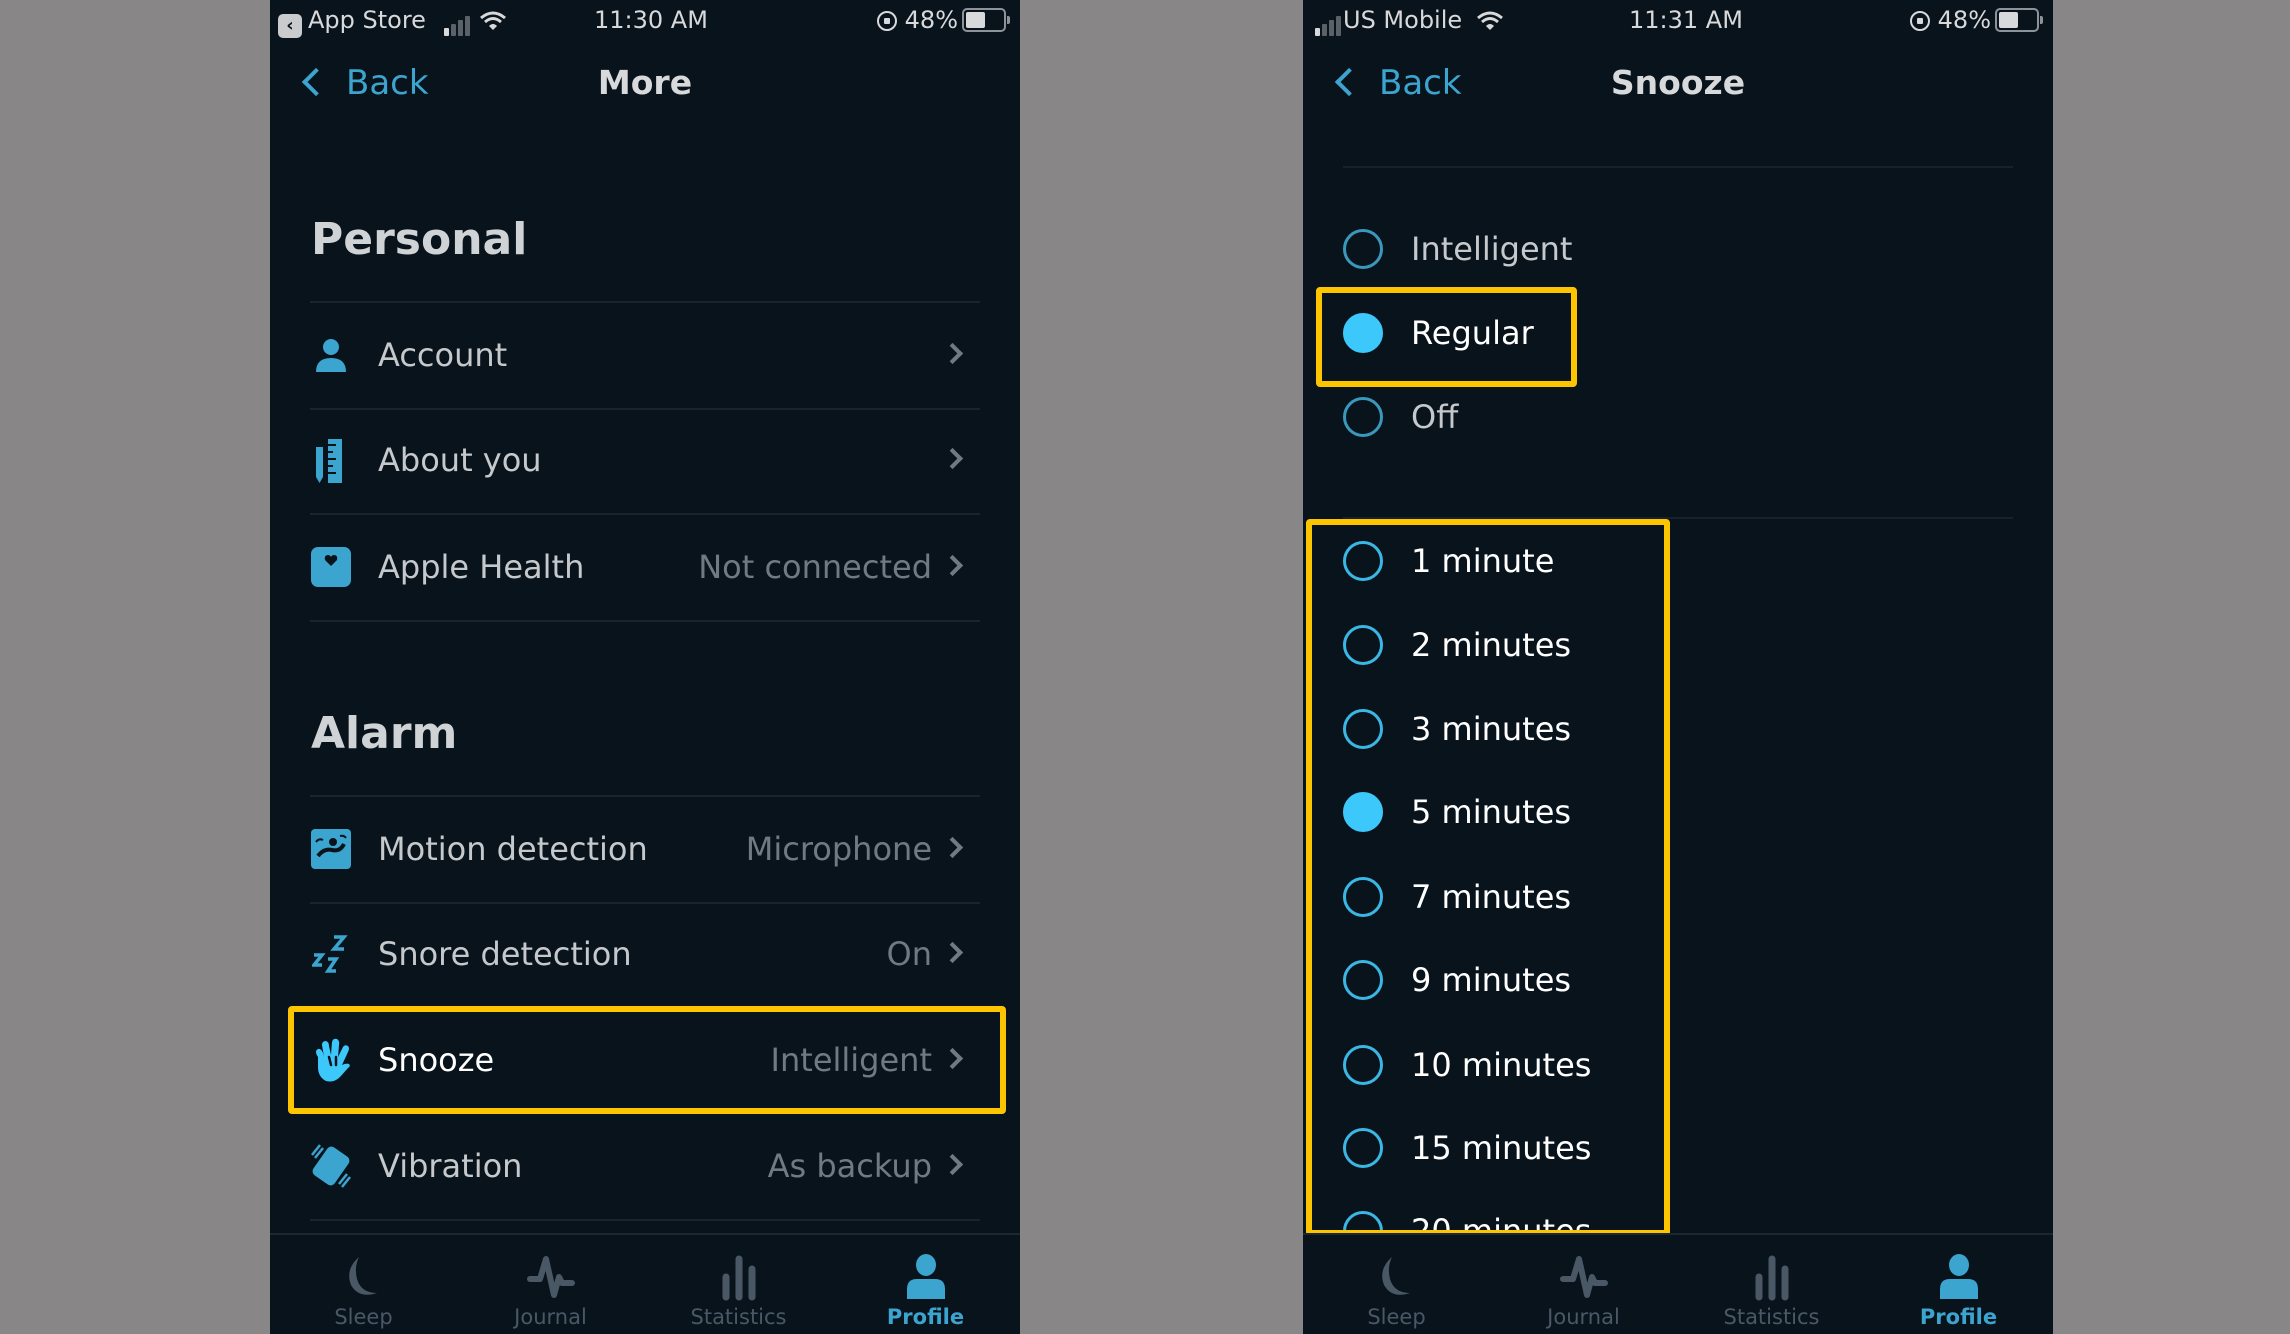 The width and height of the screenshot is (2290, 1334). What do you see at coordinates (1573, 645) in the screenshot?
I see `radio-option-2-minutes: 2 minutes` at bounding box center [1573, 645].